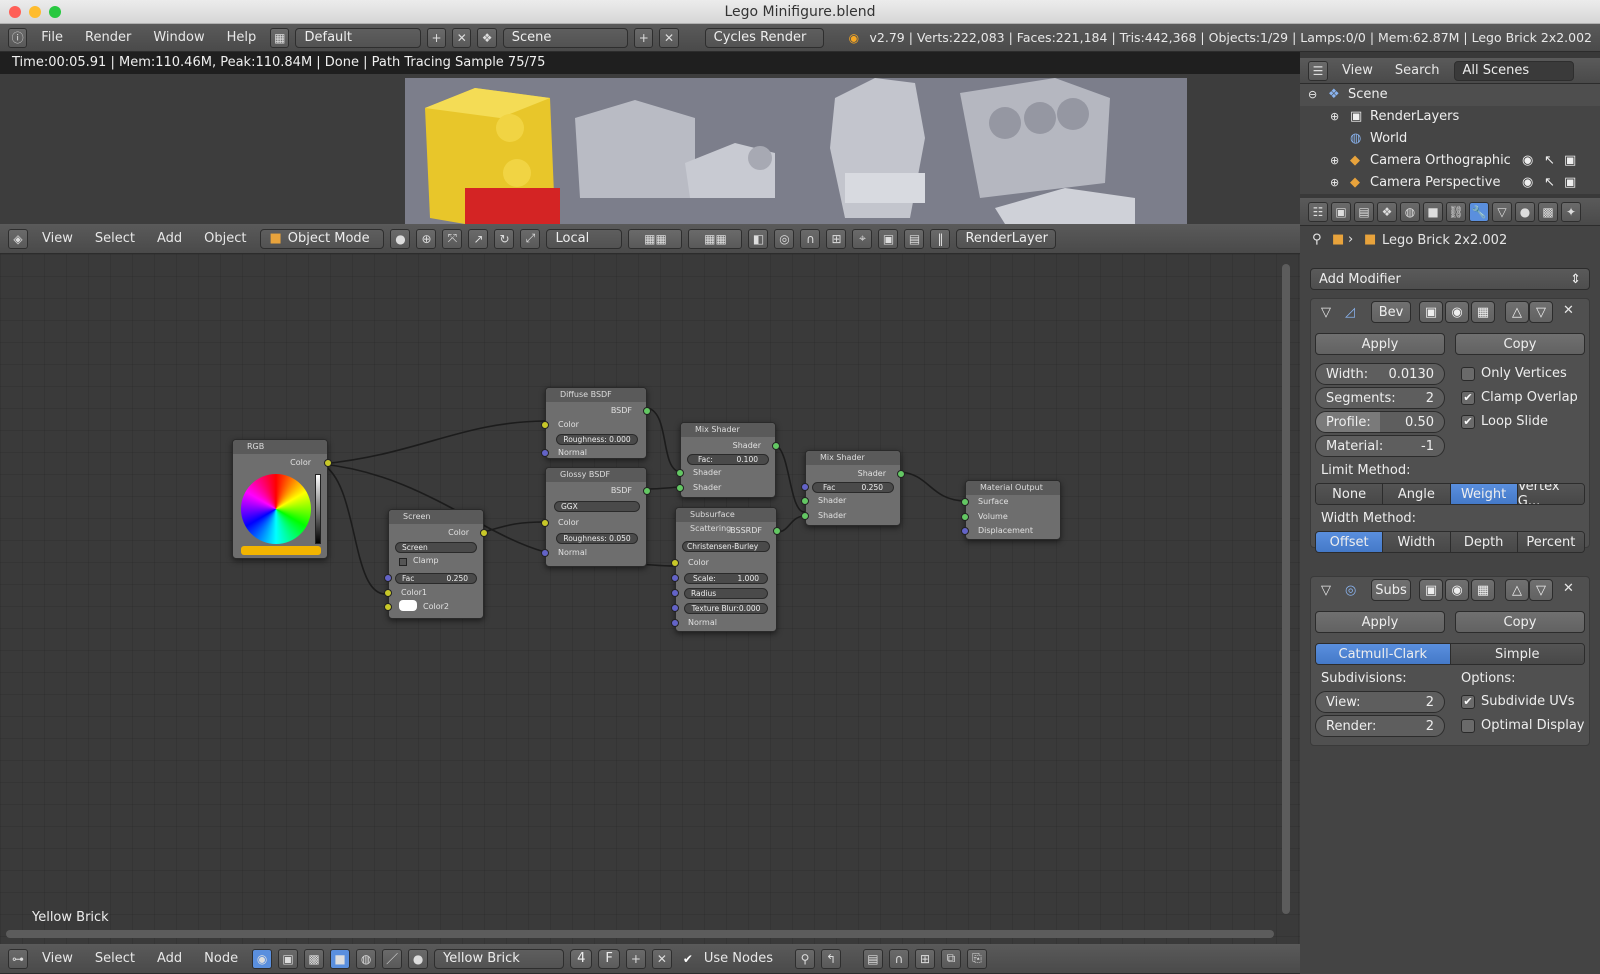 Image resolution: width=1600 pixels, height=974 pixels. What do you see at coordinates (965, 517) in the screenshot?
I see `output-volume-socket` at bounding box center [965, 517].